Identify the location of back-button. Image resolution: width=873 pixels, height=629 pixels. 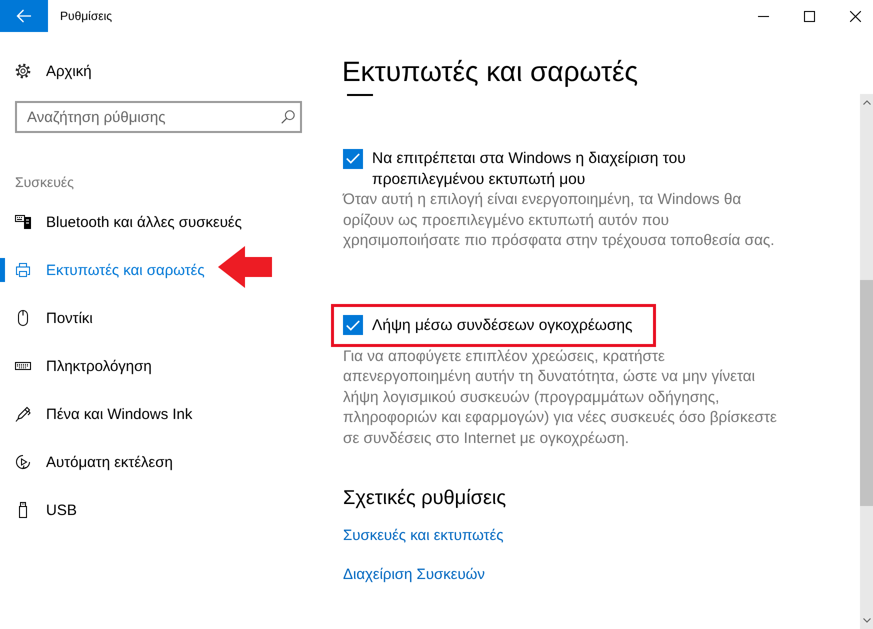
(24, 16).